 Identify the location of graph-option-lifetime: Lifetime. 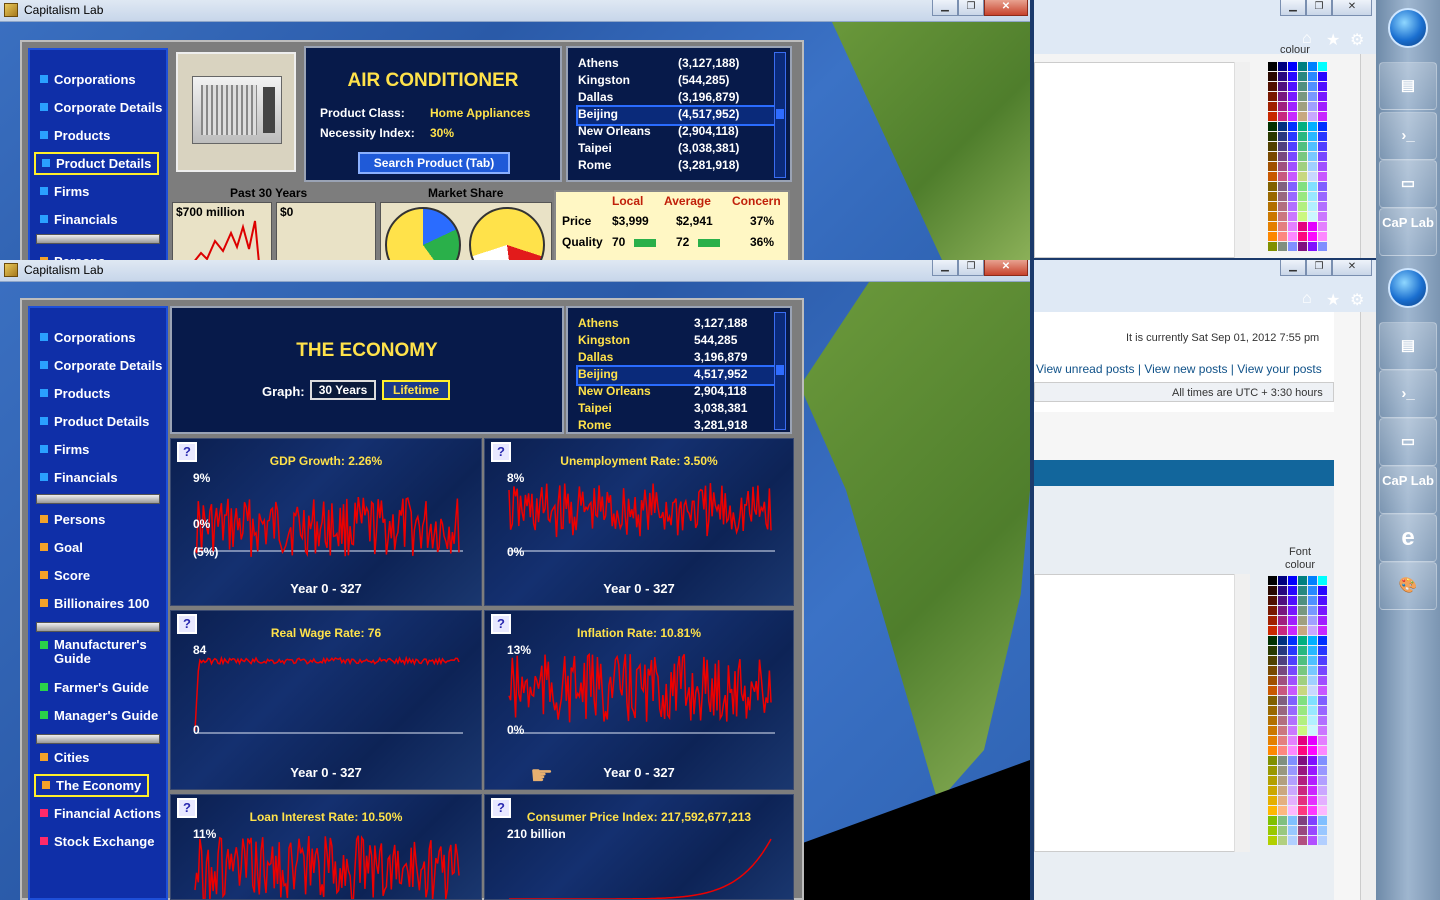
(416, 390).